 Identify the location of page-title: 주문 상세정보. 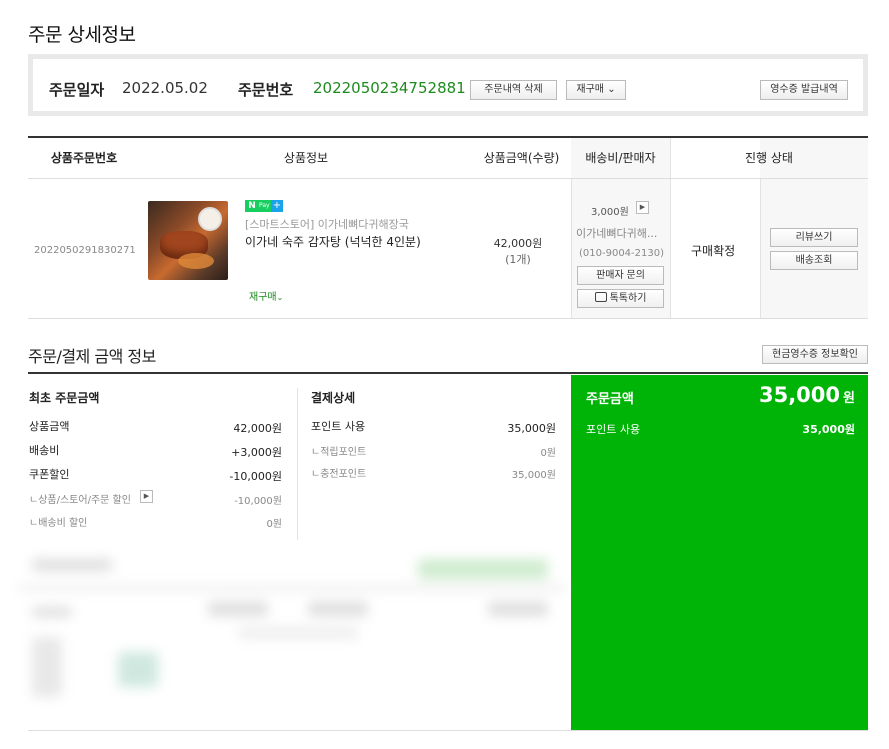
(82, 35).